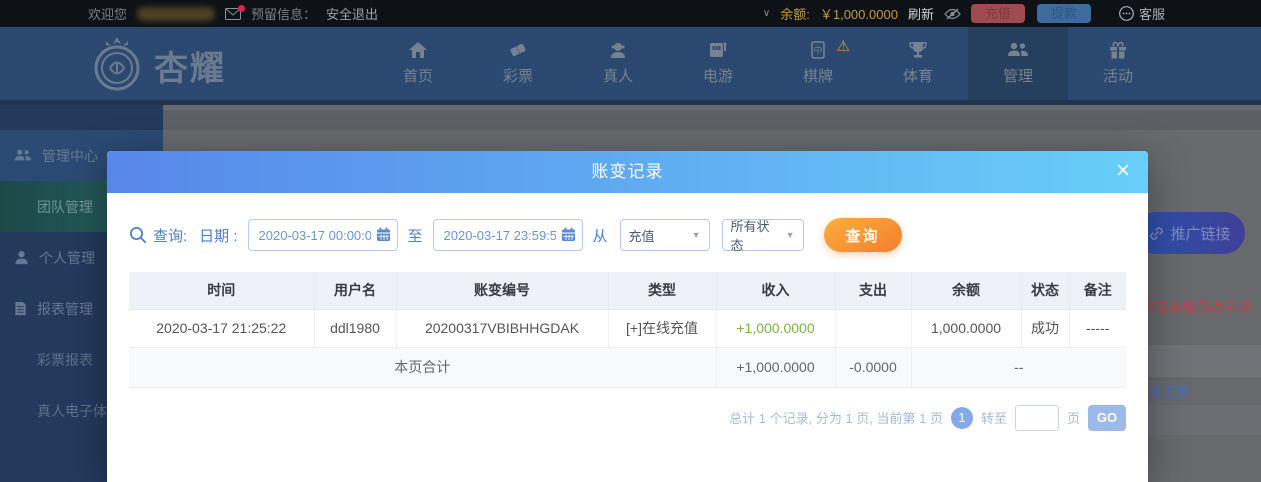  Describe the element at coordinates (1045, 328) in the screenshot. I see `cell-status: 成功` at that location.